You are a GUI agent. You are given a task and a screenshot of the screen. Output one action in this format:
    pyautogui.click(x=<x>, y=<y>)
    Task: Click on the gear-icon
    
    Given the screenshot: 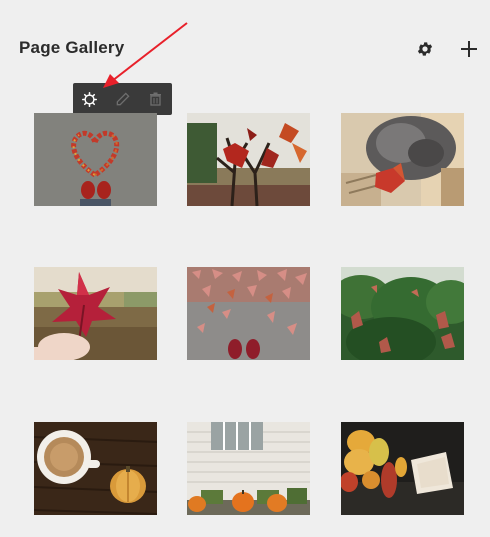 What is the action you would take?
    pyautogui.click(x=425, y=49)
    